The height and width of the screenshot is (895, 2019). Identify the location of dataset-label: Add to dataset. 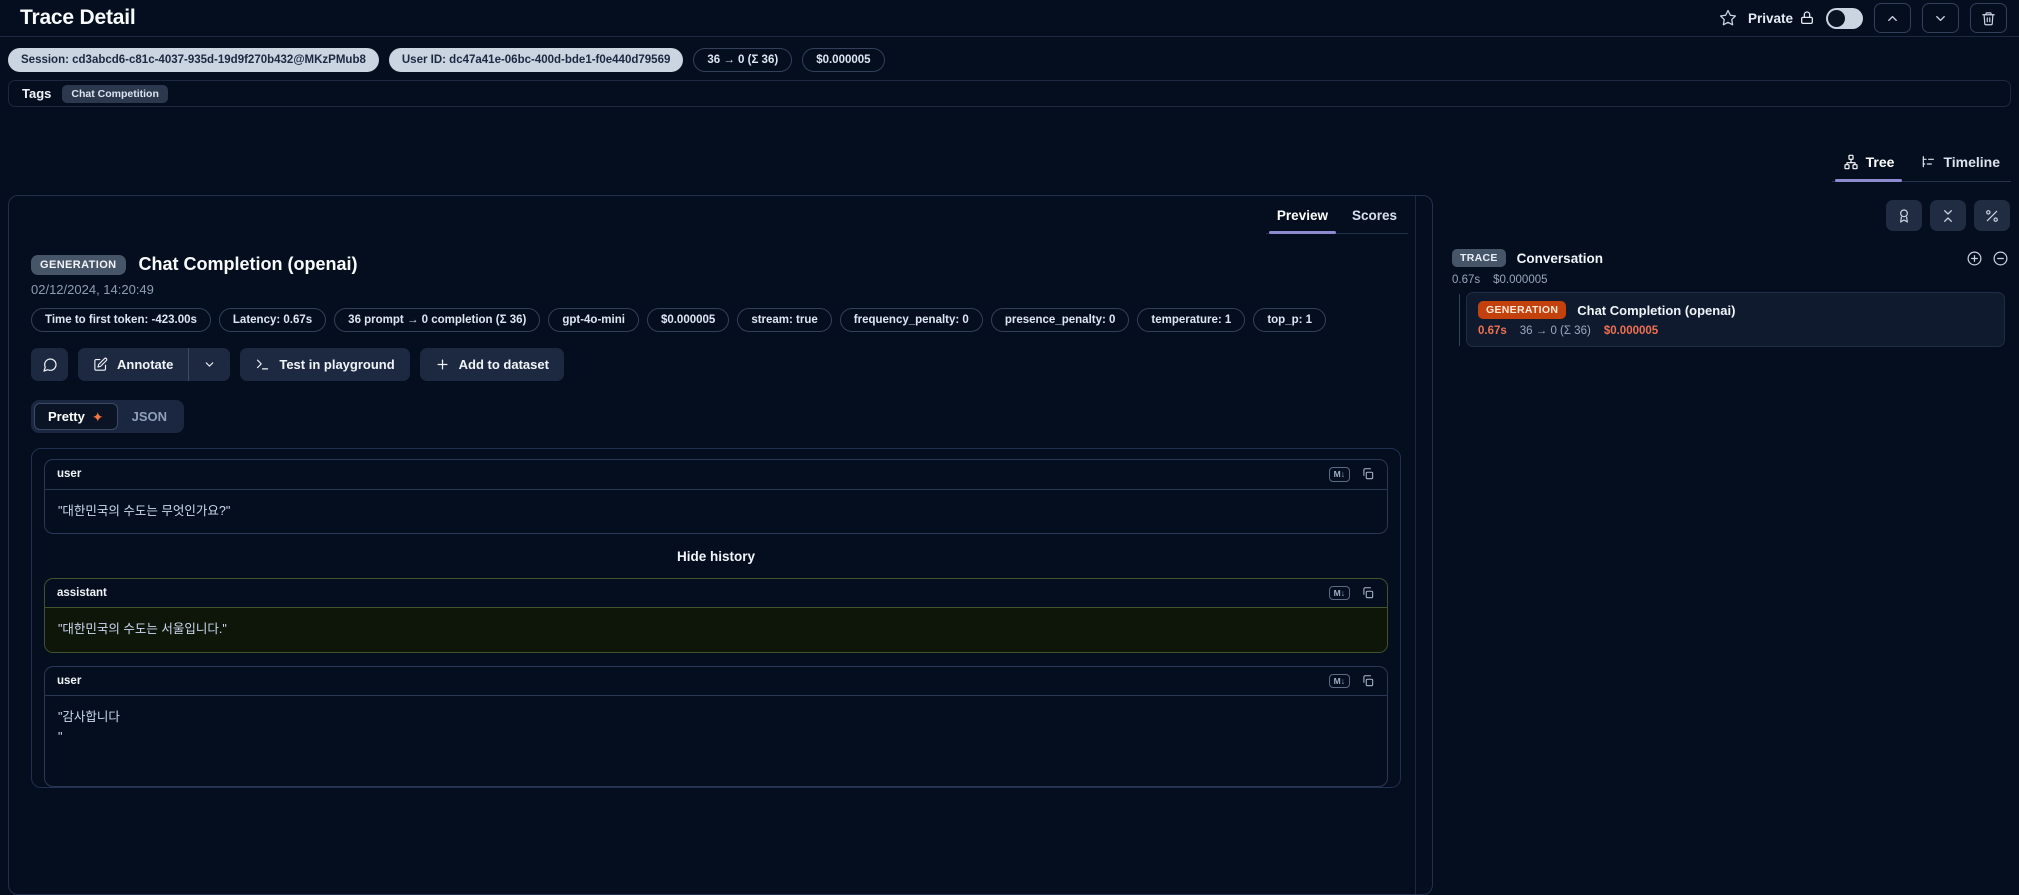
(503, 364).